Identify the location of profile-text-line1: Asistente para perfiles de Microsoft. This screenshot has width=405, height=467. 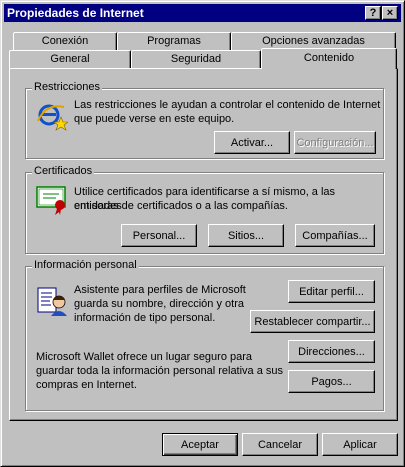
(160, 290).